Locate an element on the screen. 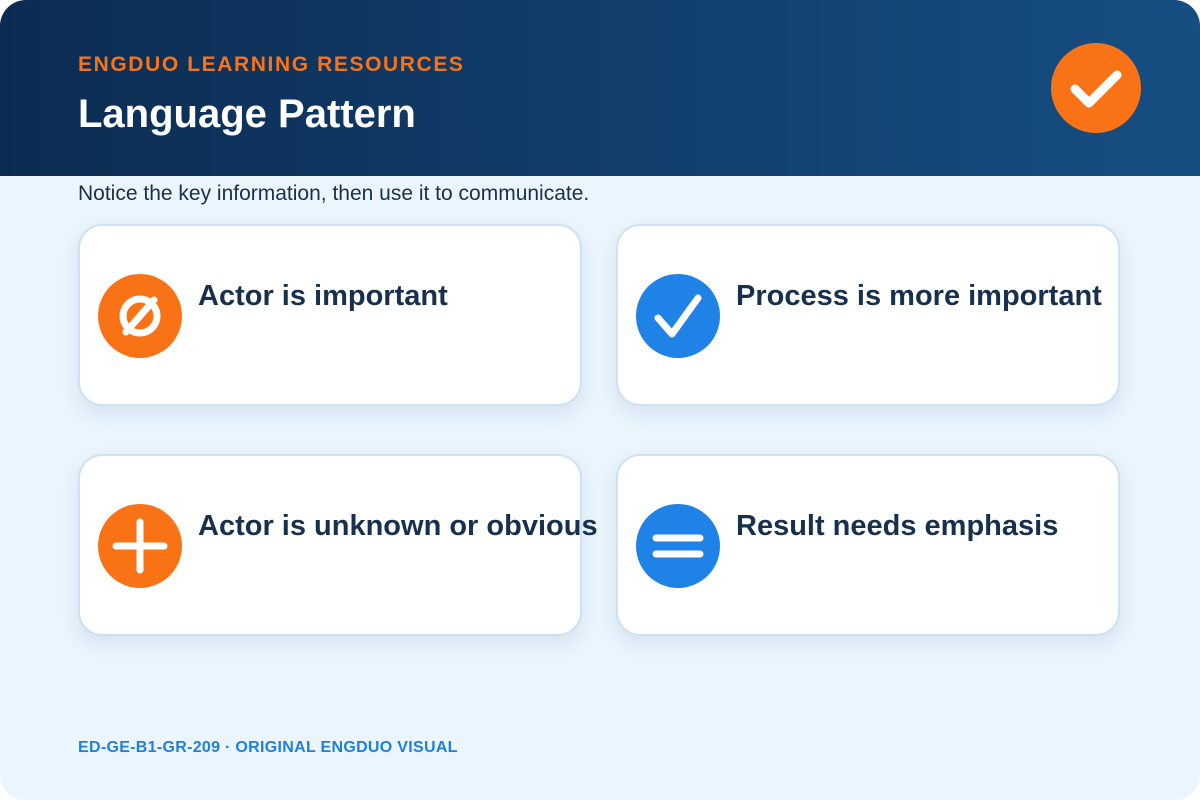 The image size is (1200, 800). plus-icon is located at coordinates (140, 546).